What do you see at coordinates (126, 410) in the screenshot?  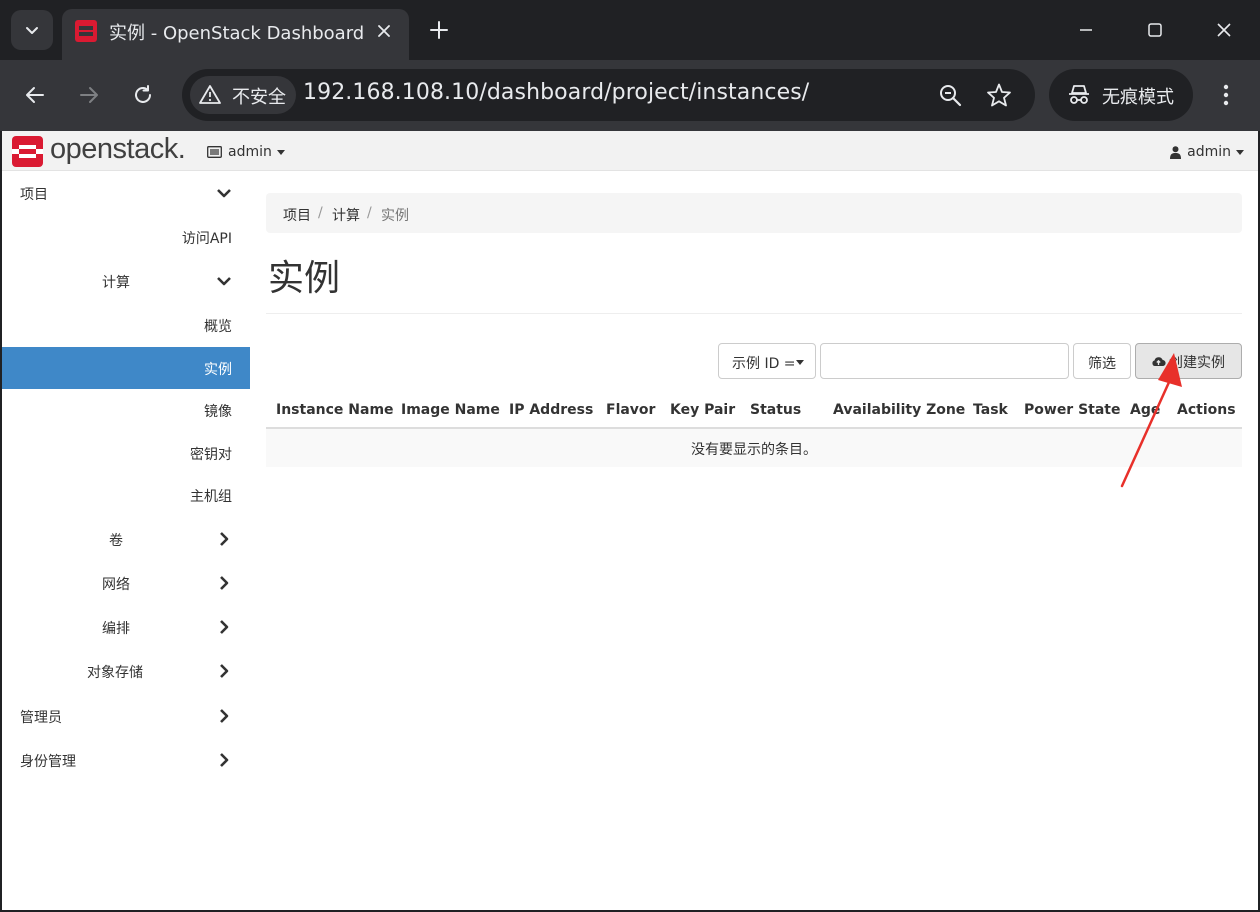 I see `sidebar-item-images: 镜像` at bounding box center [126, 410].